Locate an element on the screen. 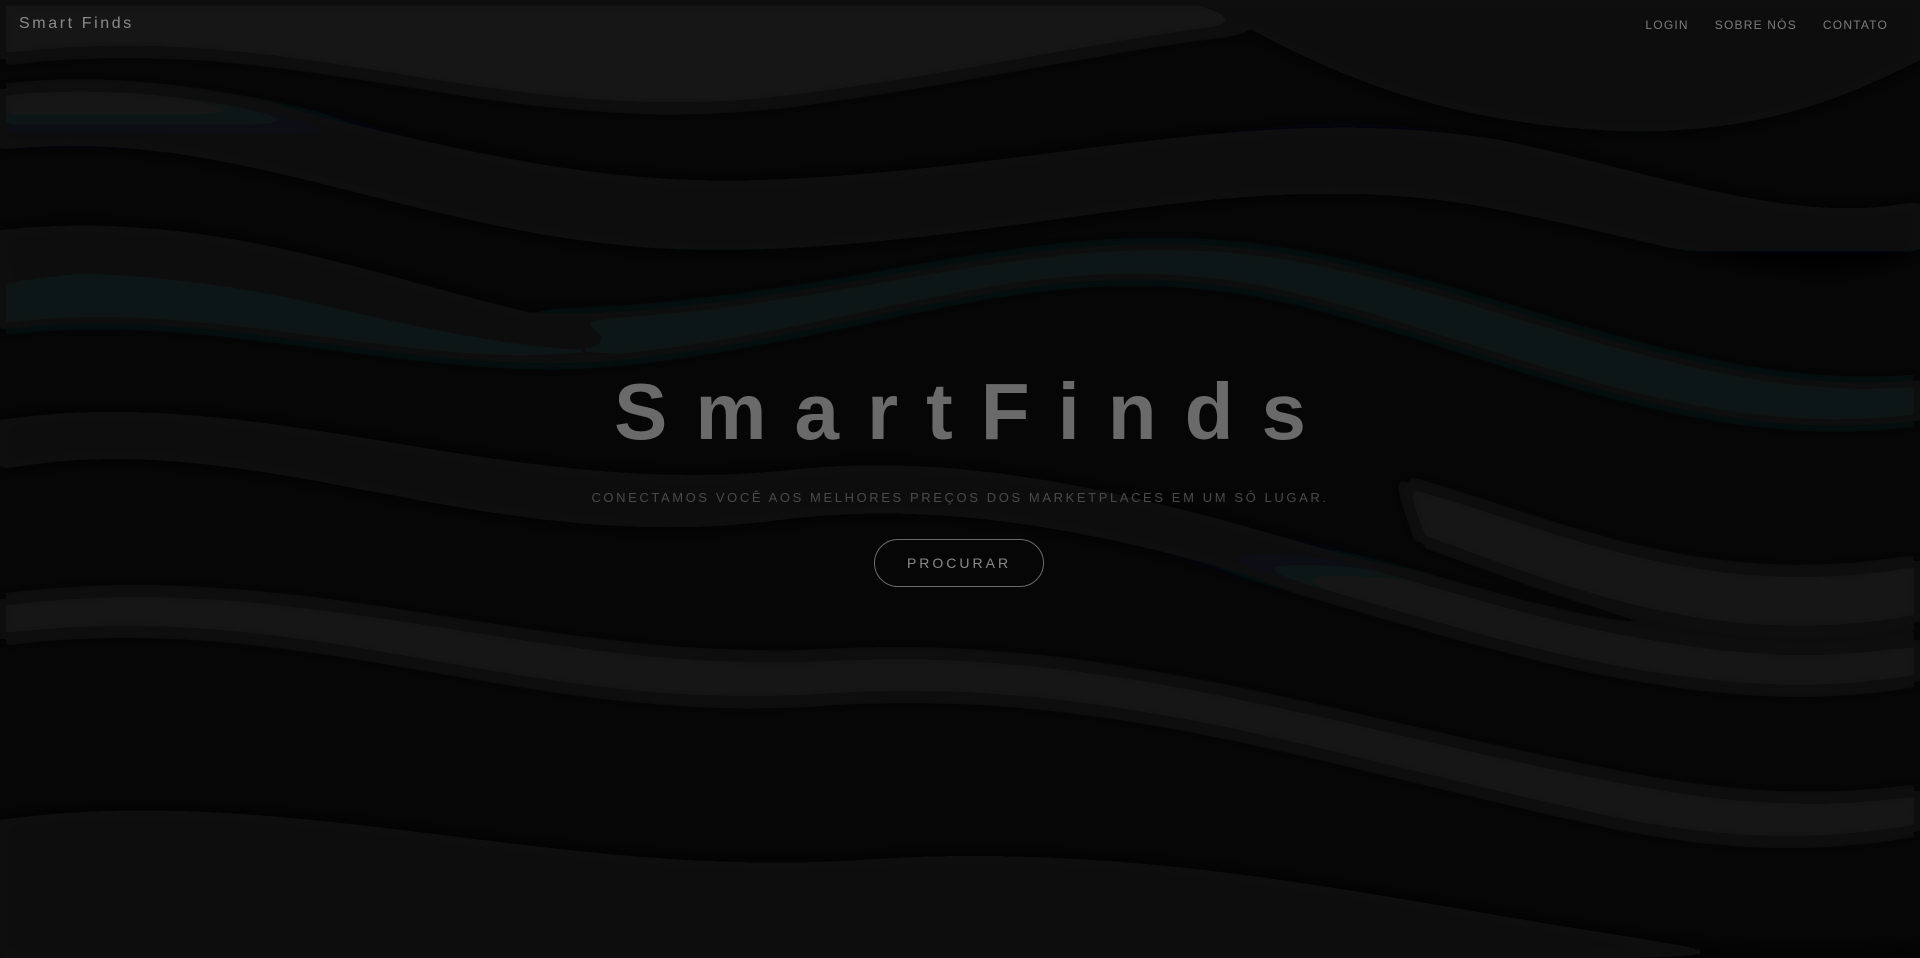  top-nav: LOGIN SOBRE NÓS CONTATO is located at coordinates (1766, 25).